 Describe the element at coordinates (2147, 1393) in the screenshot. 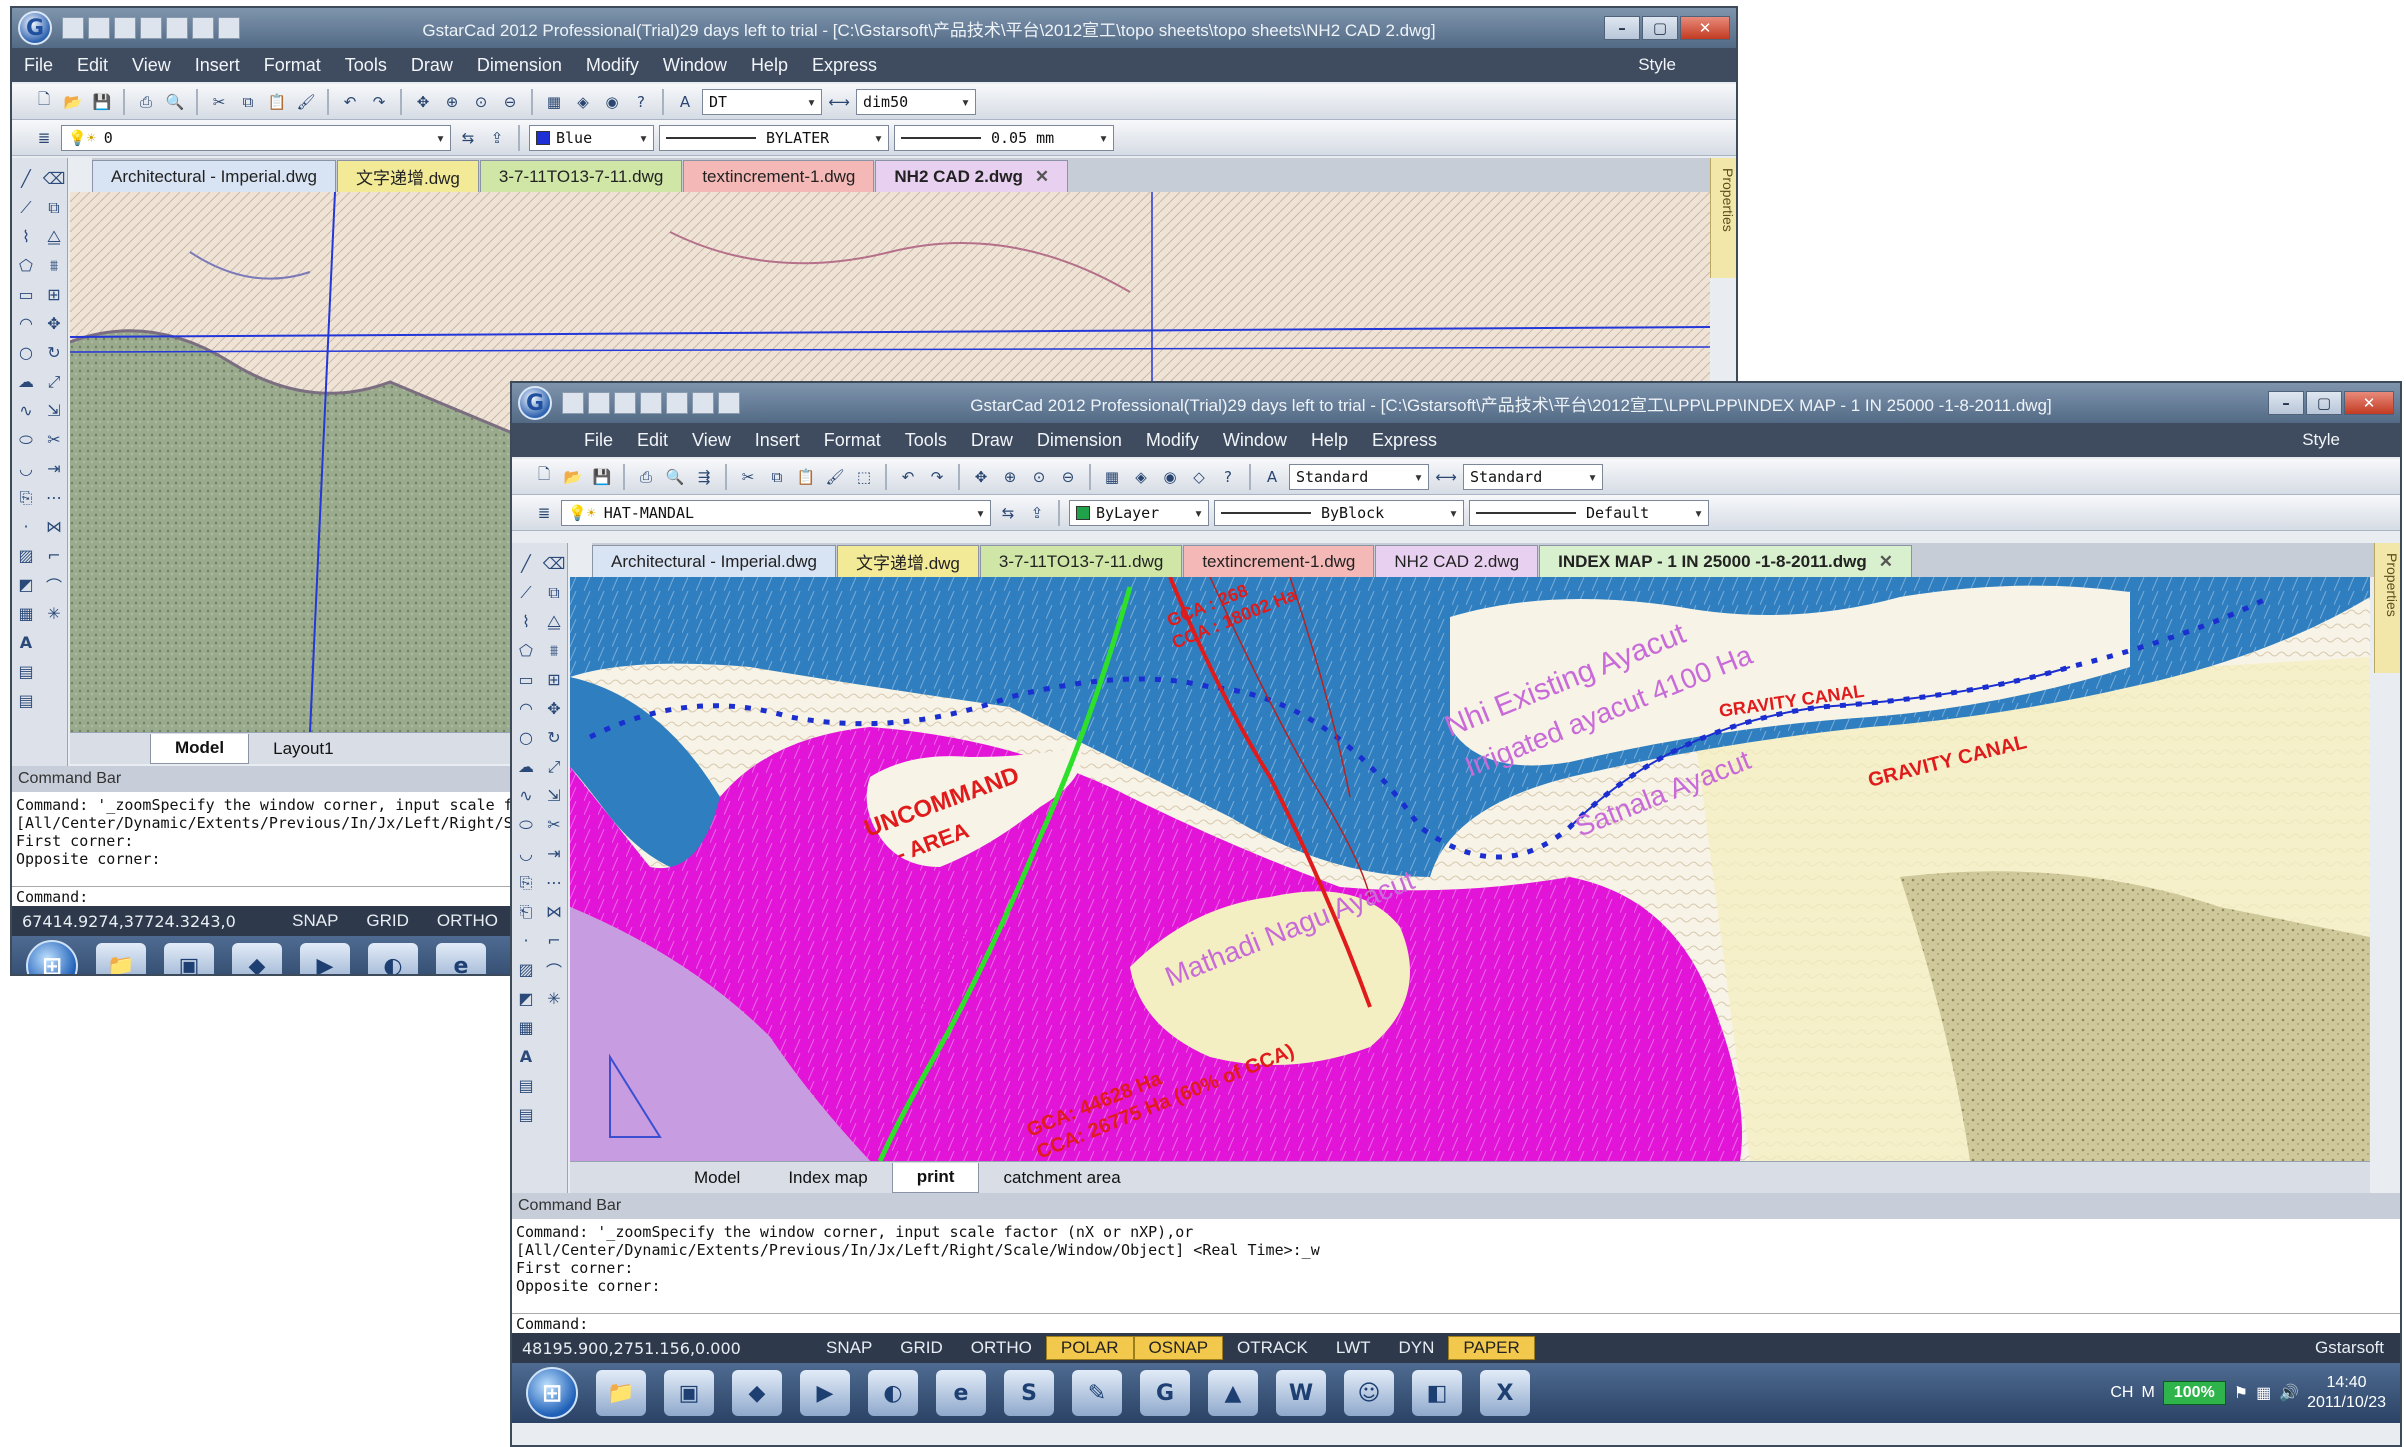

I see `ime-icon: M` at that location.